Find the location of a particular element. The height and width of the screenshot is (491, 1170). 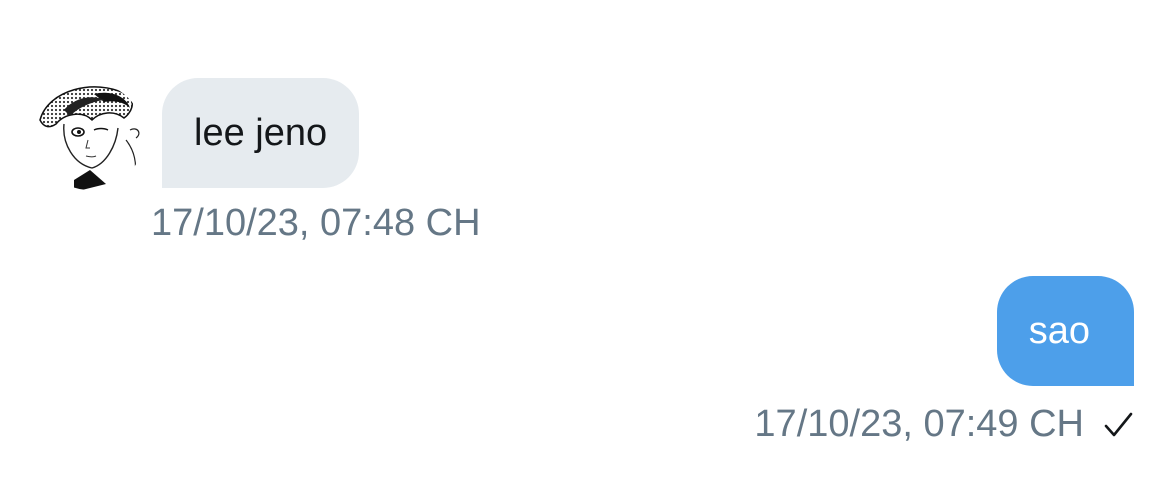

avatar is located at coordinates (90, 136).